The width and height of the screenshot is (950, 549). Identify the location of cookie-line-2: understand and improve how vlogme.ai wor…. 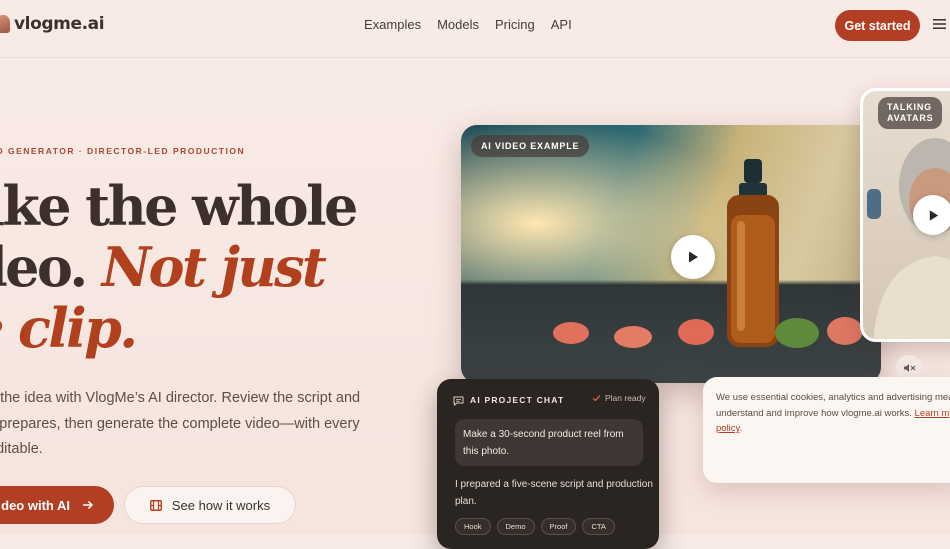
(833, 414).